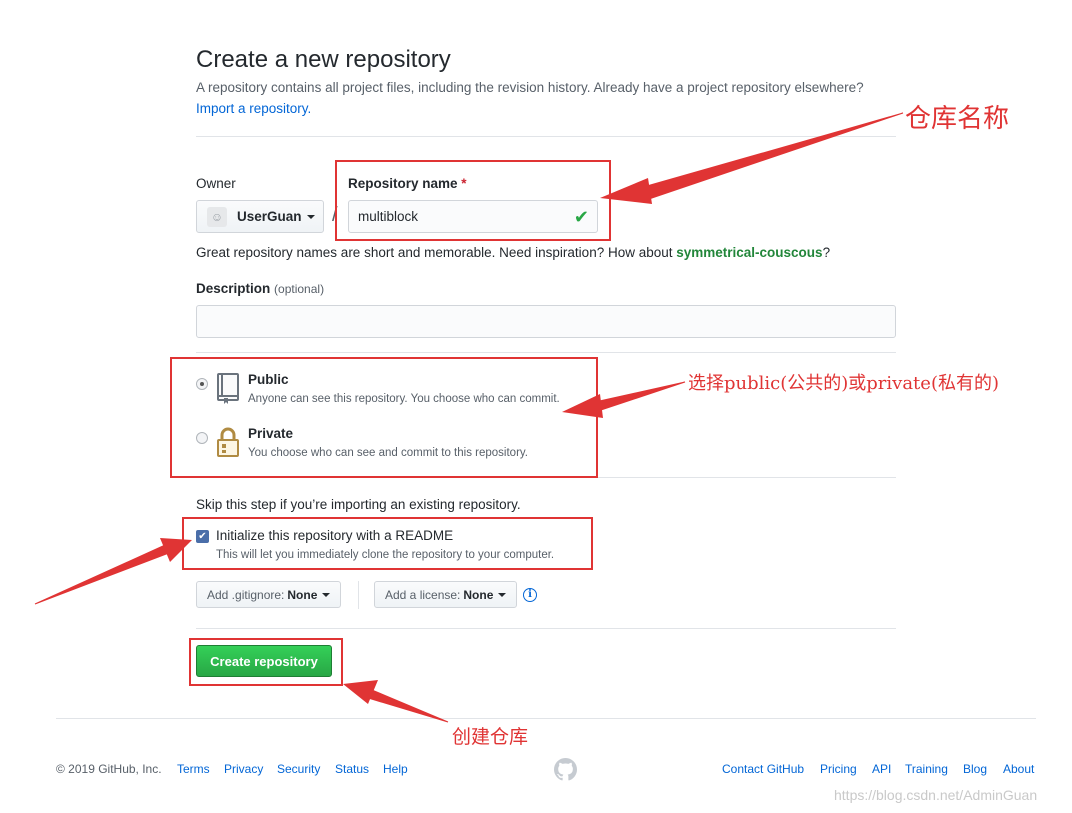 The image size is (1072, 813). Describe the element at coordinates (843, 383) in the screenshot. I see `annotation-visibility: 选择public(公共的)或private(私有的)` at that location.